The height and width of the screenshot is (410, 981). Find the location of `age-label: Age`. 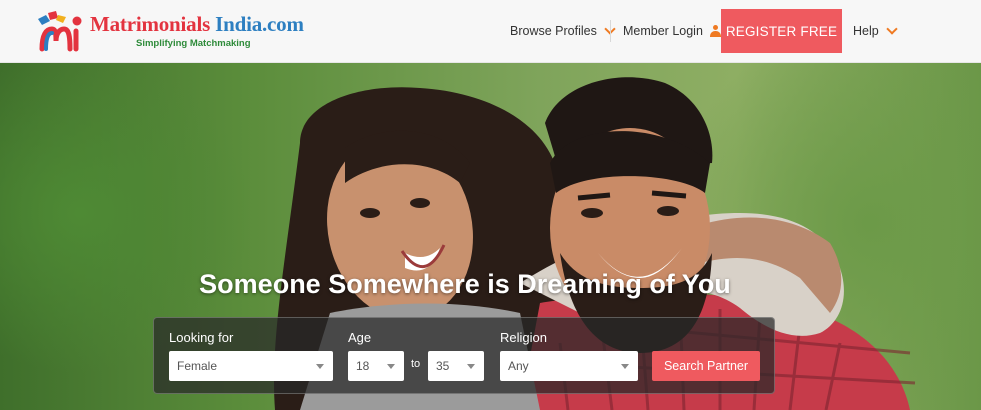

age-label: Age is located at coordinates (360, 337).